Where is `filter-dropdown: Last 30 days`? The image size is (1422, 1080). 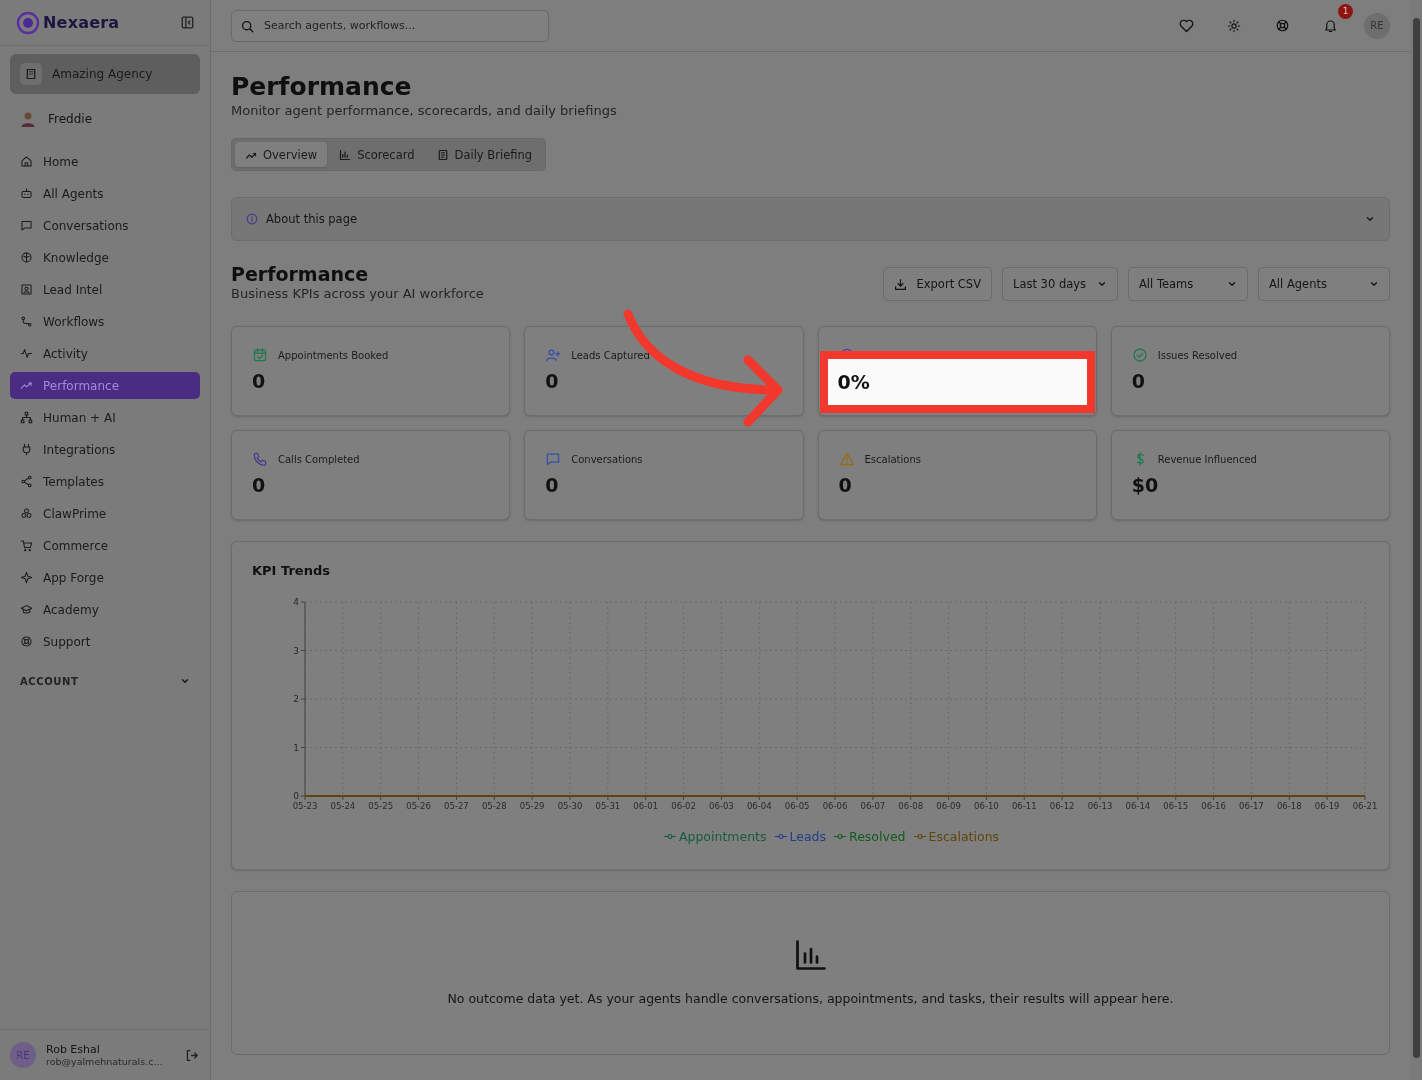
filter-dropdown: Last 30 days is located at coordinates (1060, 284).